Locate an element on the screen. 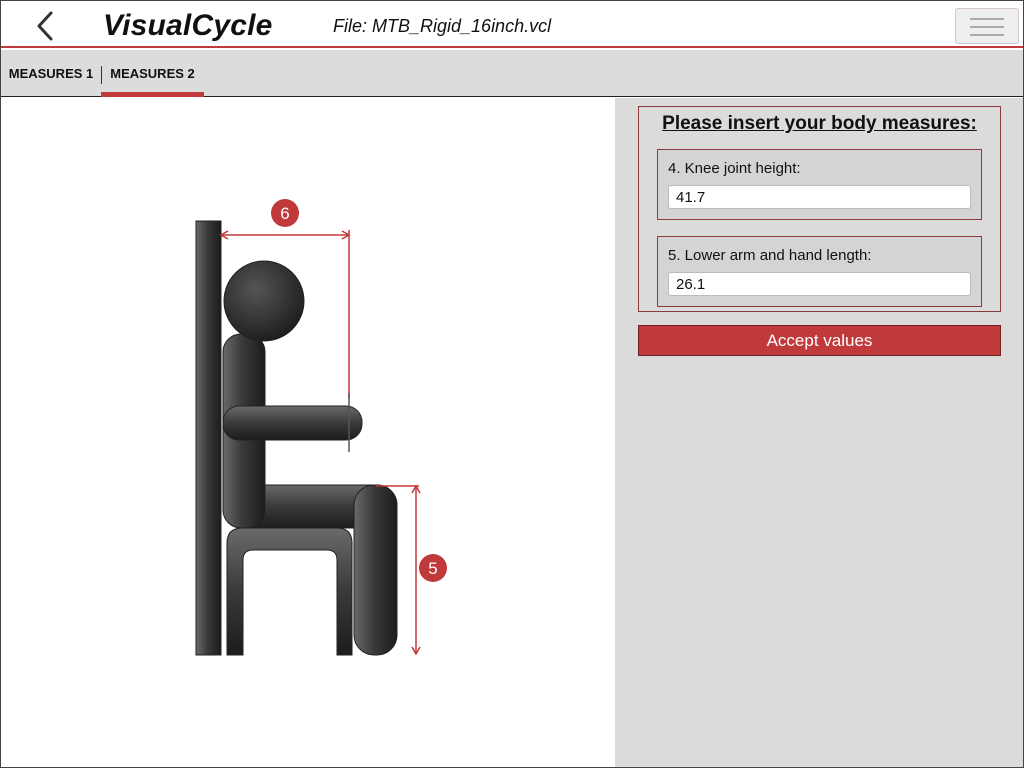  tab-measures-2: MEASURES 2 is located at coordinates (152, 73).